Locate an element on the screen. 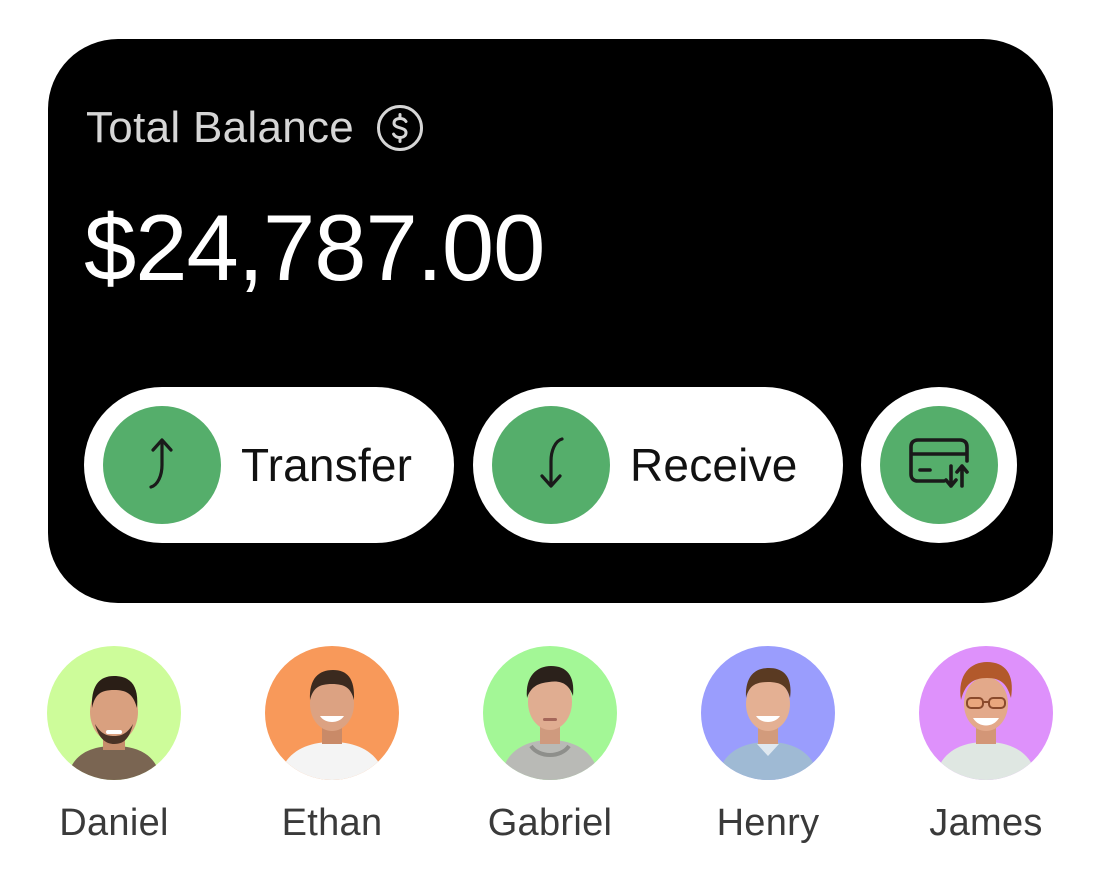 Image resolution: width=1098 pixels, height=882 pixels. transfer-label: Transfer is located at coordinates (327, 465).